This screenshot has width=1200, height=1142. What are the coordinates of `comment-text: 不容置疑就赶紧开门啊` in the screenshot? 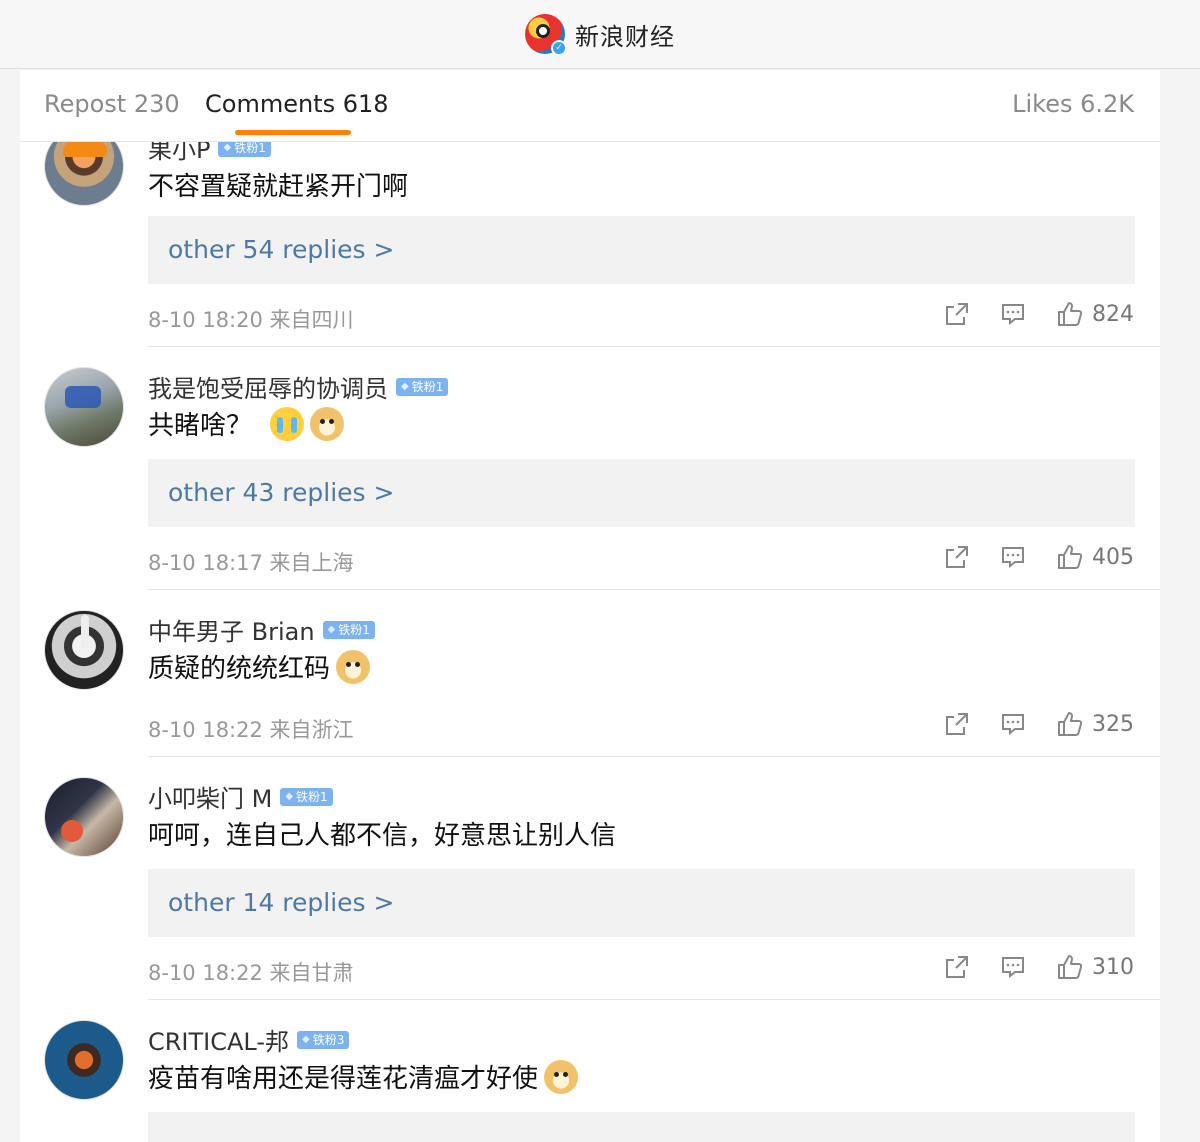 It's located at (278, 184).